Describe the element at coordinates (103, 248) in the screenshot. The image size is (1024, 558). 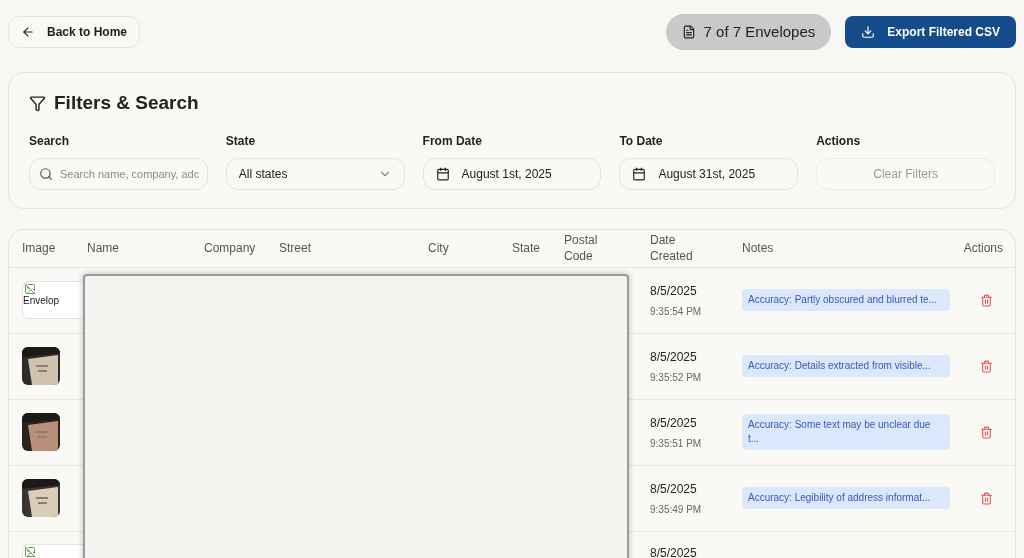
I see `column-header: Name` at that location.